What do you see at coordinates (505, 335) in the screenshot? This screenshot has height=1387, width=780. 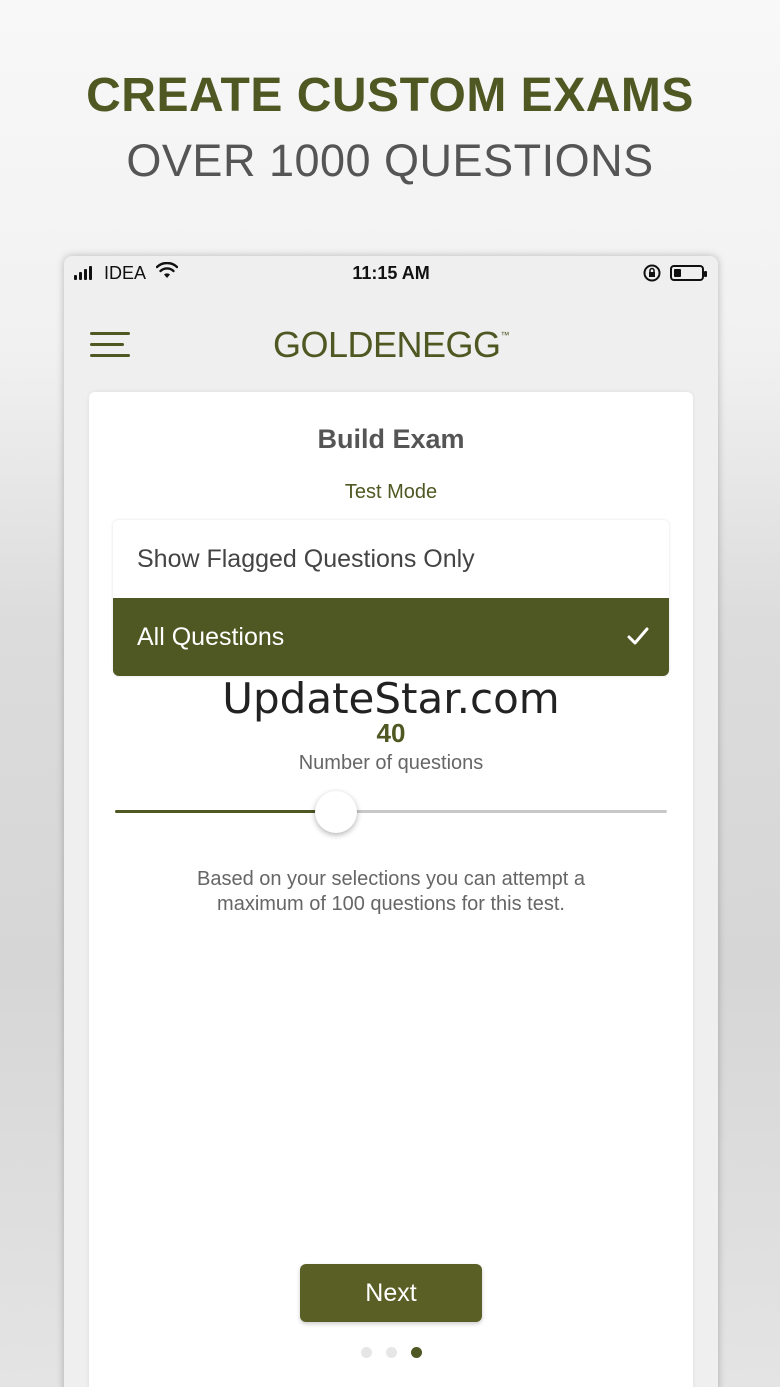 I see `logo-trademark: ™` at bounding box center [505, 335].